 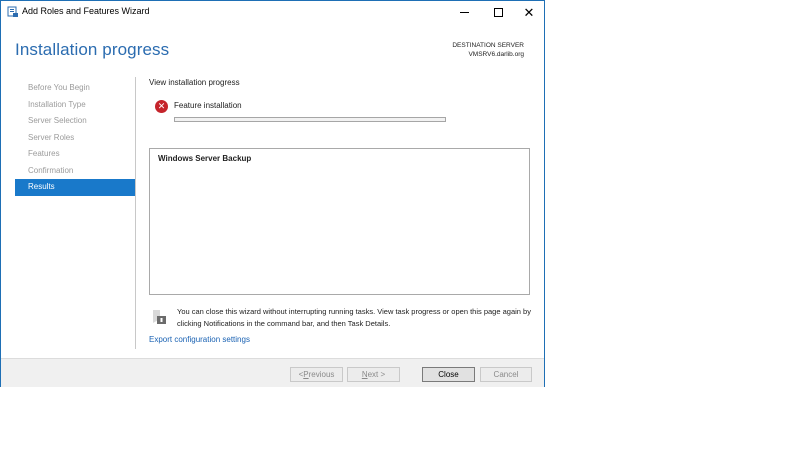 What do you see at coordinates (75, 187) in the screenshot?
I see `nav-item-results: Results` at bounding box center [75, 187].